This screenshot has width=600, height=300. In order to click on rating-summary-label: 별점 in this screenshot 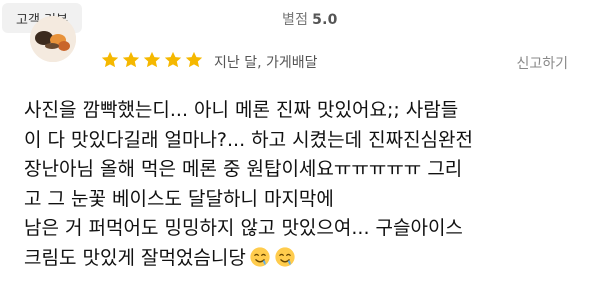, I will do `click(295, 20)`.